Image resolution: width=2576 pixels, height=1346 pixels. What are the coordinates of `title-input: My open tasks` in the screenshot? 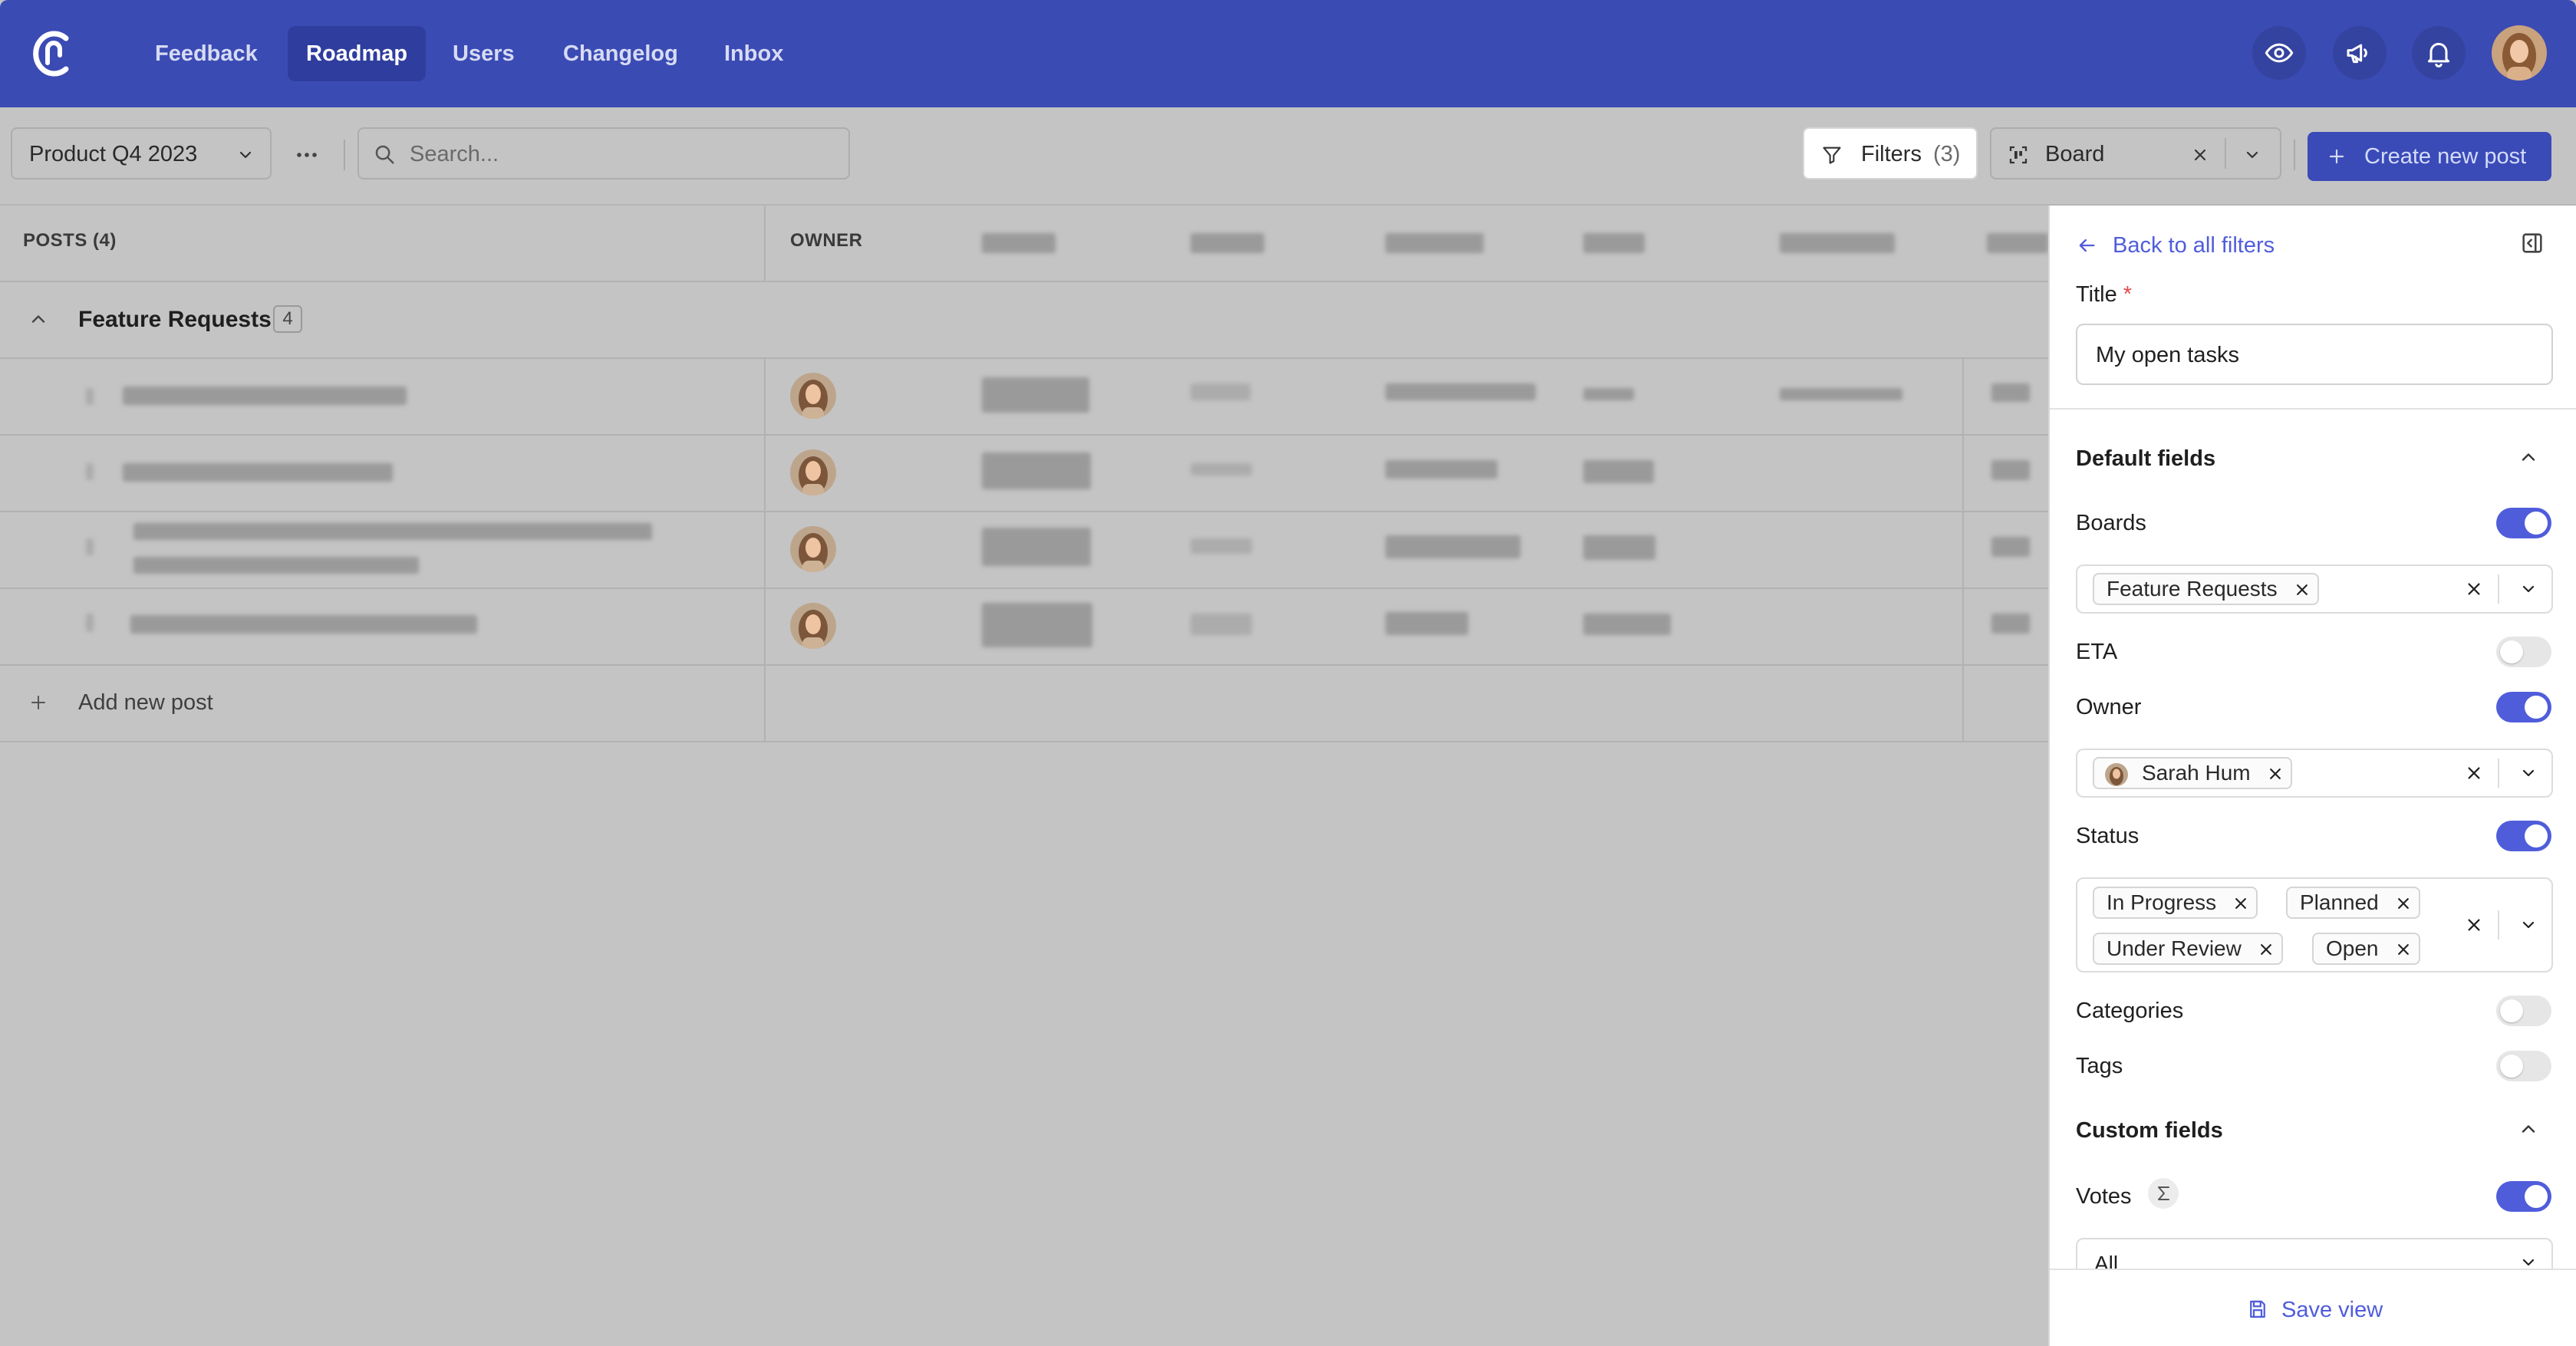 It's located at (2314, 354).